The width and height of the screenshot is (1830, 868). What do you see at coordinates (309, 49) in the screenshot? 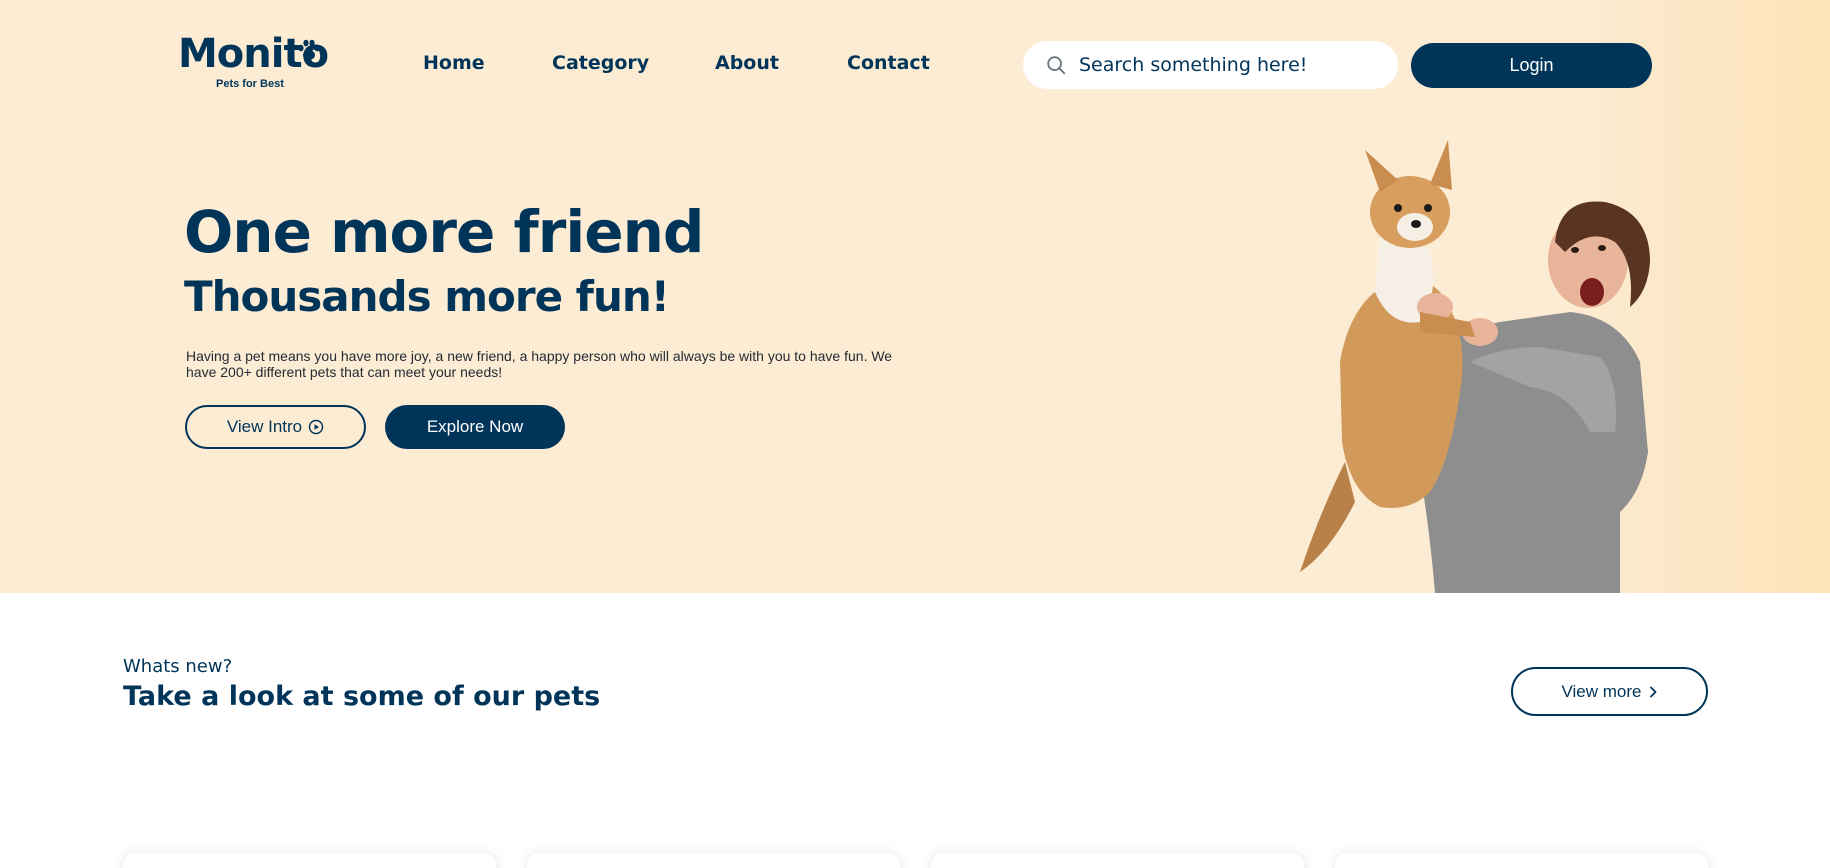
I see `paw-icon` at bounding box center [309, 49].